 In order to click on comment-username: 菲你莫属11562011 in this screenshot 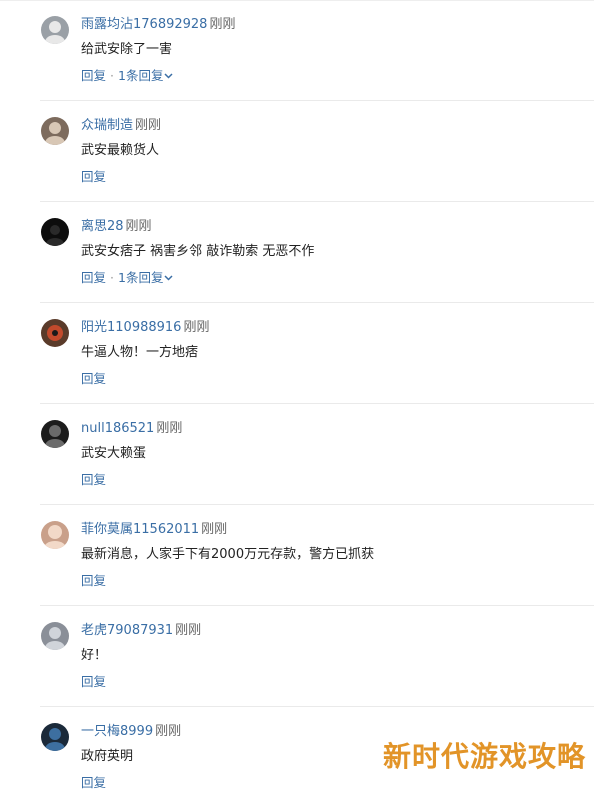, I will do `click(140, 529)`.